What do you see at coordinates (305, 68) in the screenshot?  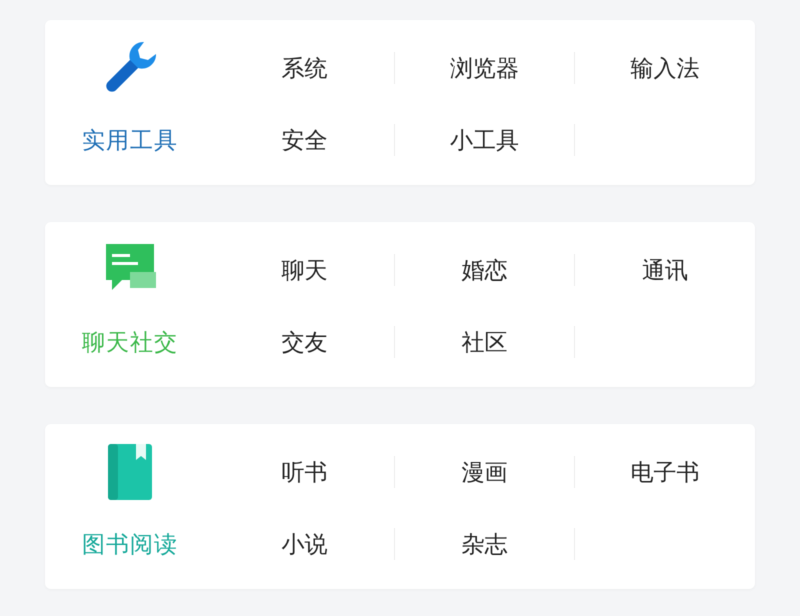 I see `category-link: 系统` at bounding box center [305, 68].